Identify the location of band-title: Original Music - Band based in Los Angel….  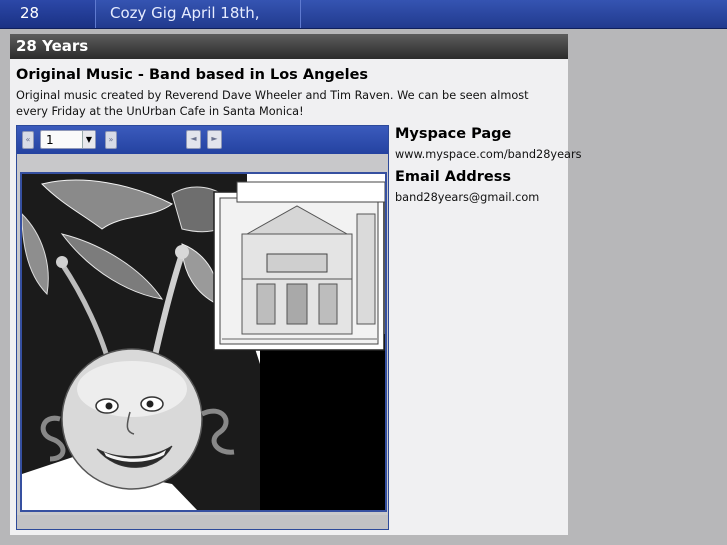
(192, 75).